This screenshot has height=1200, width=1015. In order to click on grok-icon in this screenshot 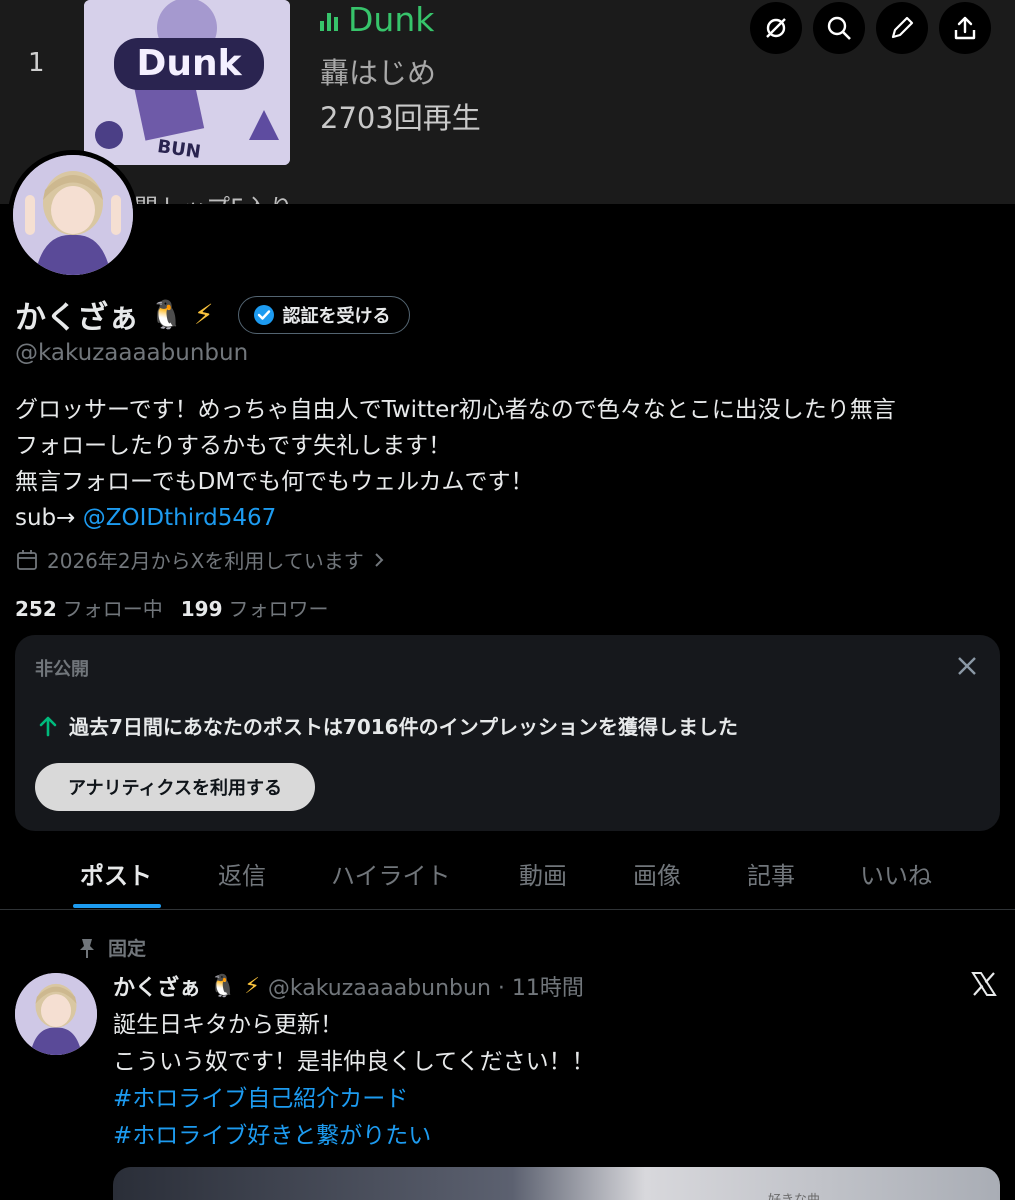, I will do `click(776, 28)`.